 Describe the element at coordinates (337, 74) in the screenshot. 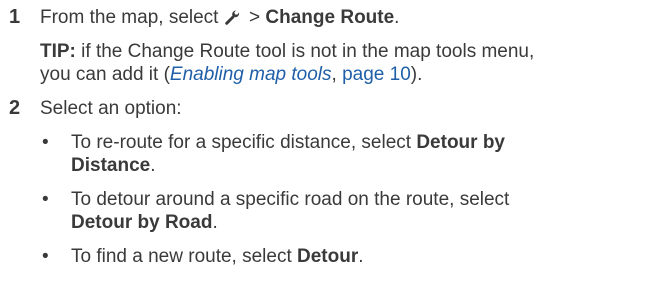

I see `tip-comma: ,` at that location.